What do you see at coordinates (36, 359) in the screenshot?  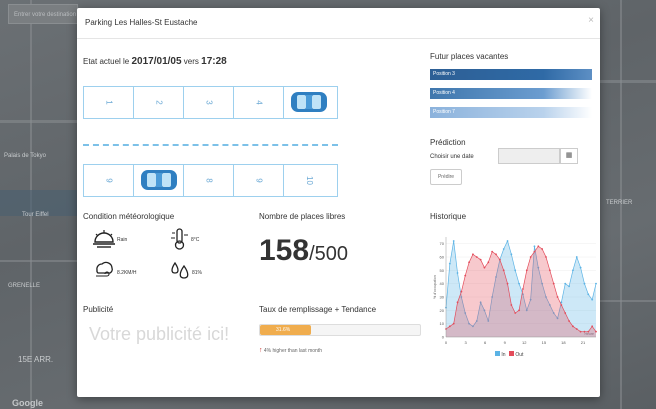 I see `map-label: 15E ARR.` at bounding box center [36, 359].